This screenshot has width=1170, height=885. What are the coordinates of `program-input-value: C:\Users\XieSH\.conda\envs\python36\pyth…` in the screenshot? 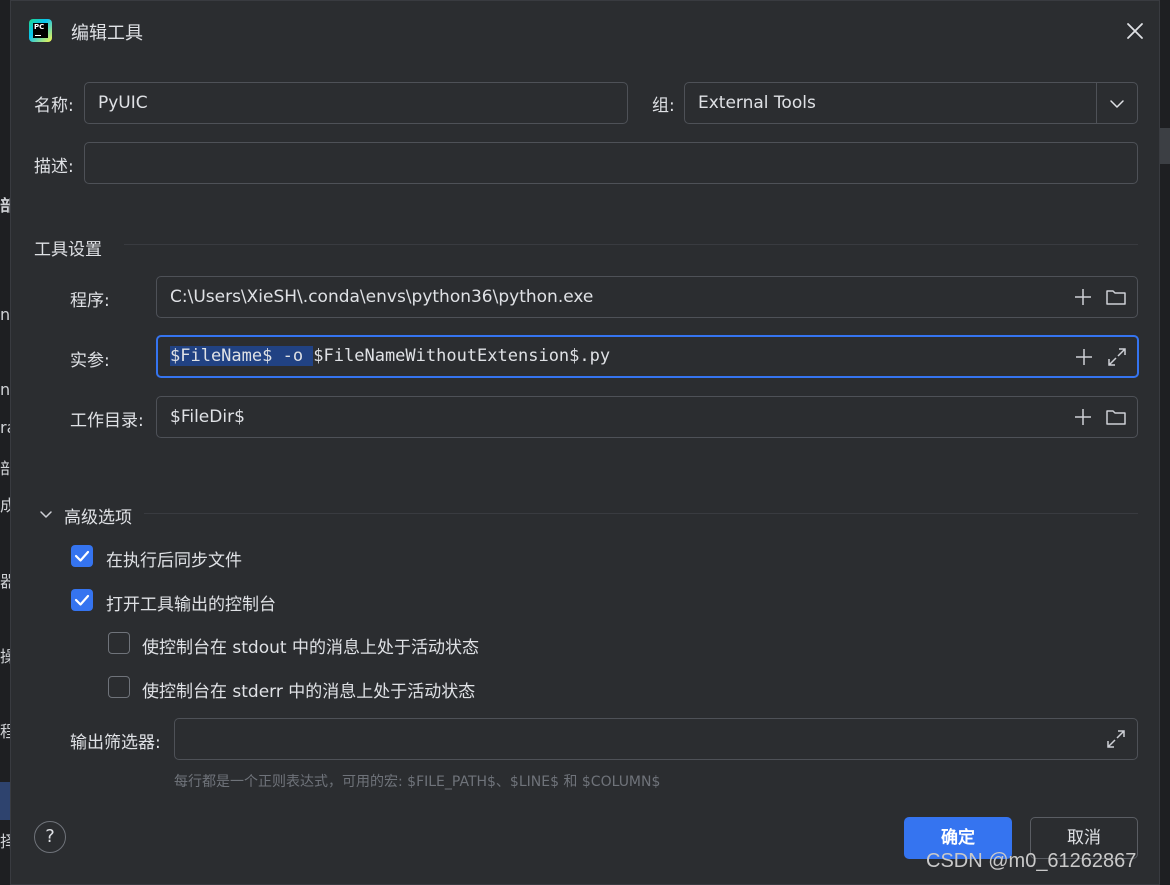 It's located at (382, 297).